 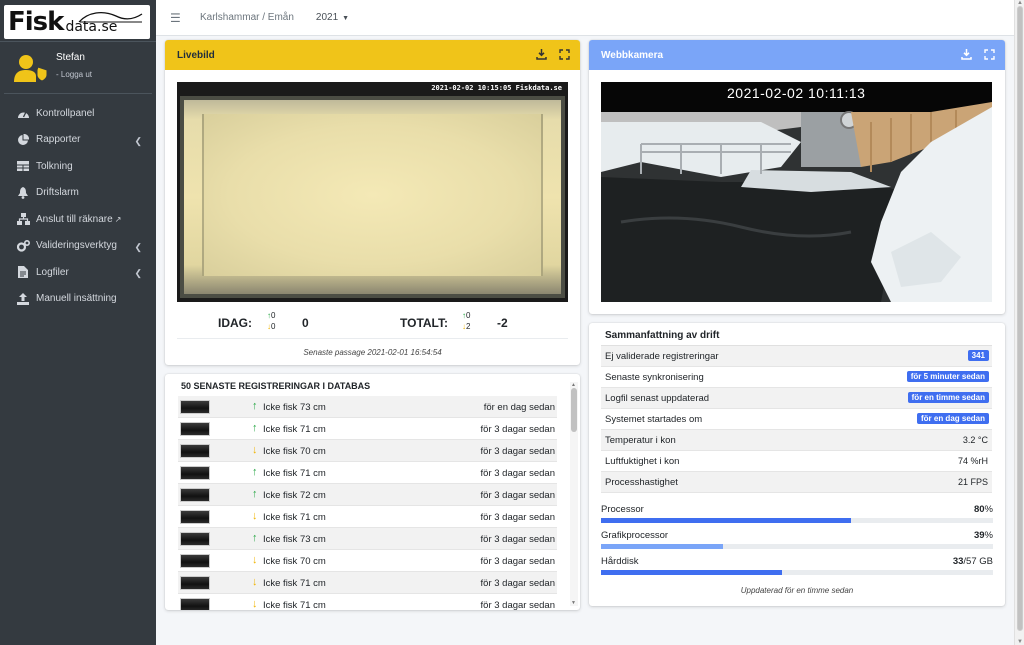 What do you see at coordinates (23, 219) in the screenshot?
I see `network-icon` at bounding box center [23, 219].